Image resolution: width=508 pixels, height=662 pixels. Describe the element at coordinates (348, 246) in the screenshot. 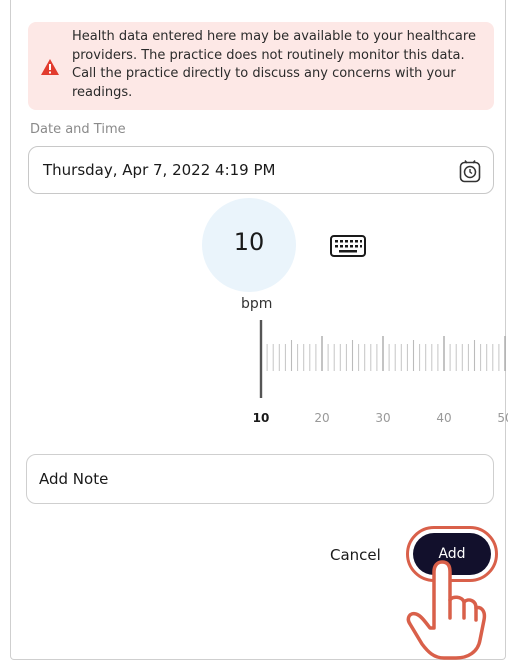

I see `keyboard-icon` at that location.